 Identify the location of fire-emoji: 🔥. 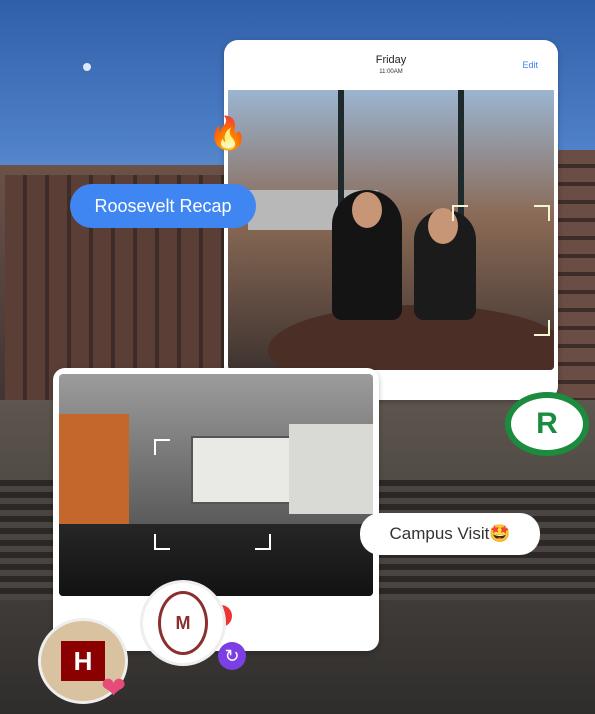
(228, 133).